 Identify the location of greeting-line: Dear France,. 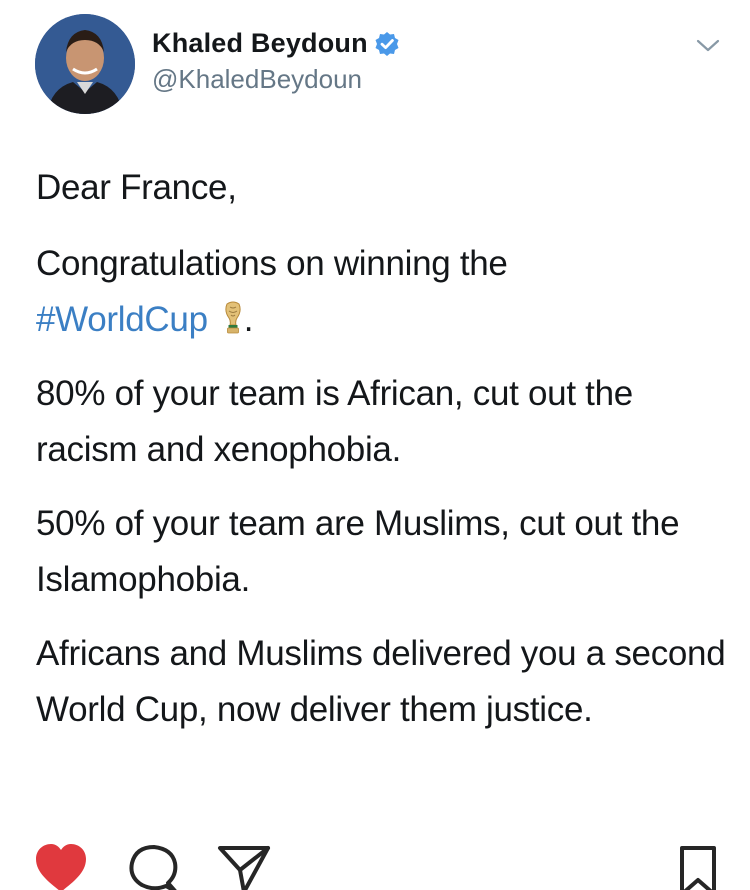
(136, 187).